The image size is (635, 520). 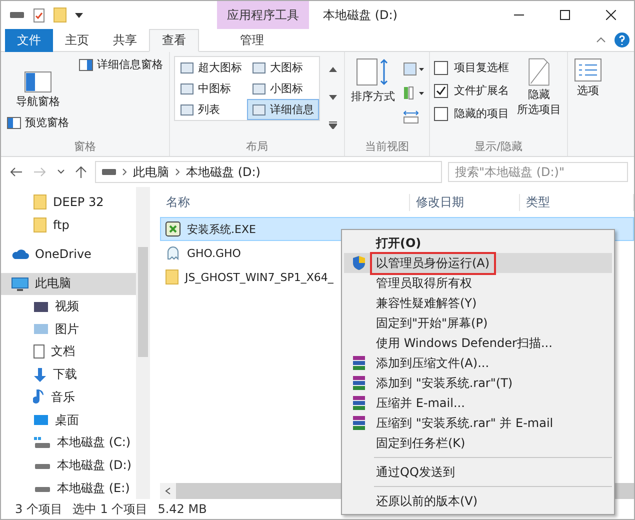 What do you see at coordinates (481, 113) in the screenshot?
I see `checkbox-label: 隐藏的项目` at bounding box center [481, 113].